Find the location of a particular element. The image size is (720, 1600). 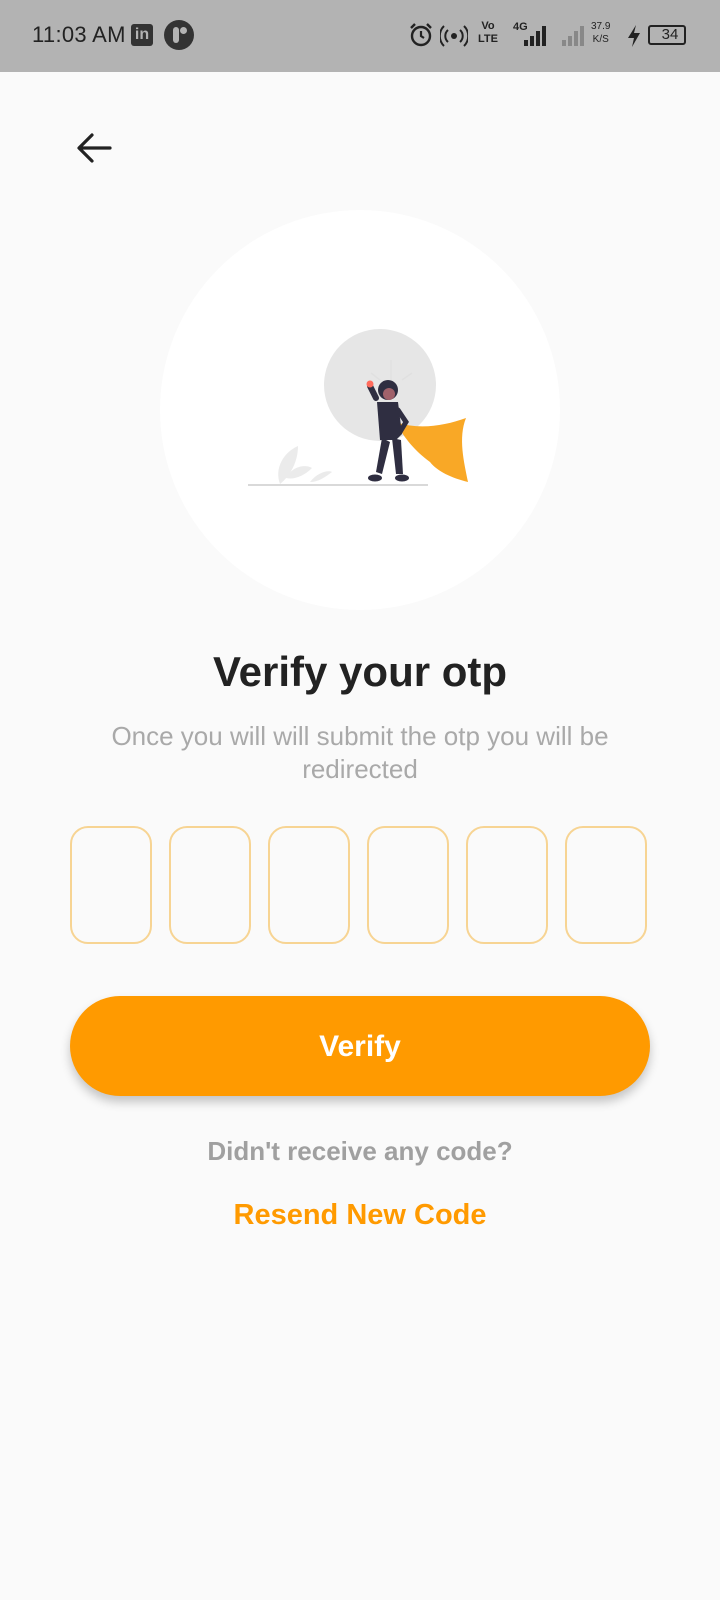

battery-level: 34 is located at coordinates (670, 34).